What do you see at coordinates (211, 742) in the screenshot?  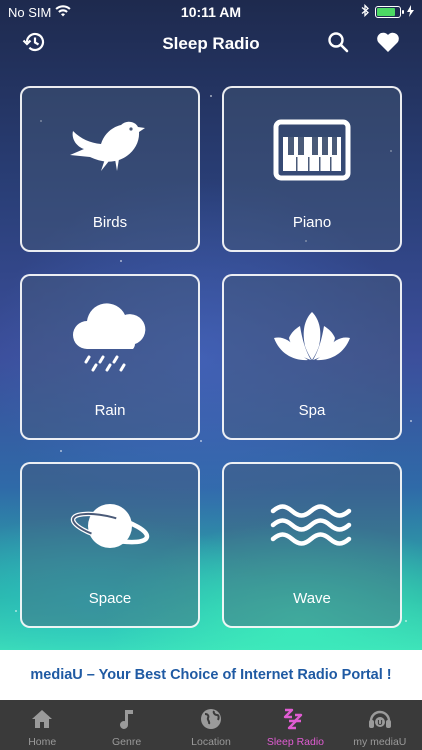 I see `tab-label: Location` at bounding box center [211, 742].